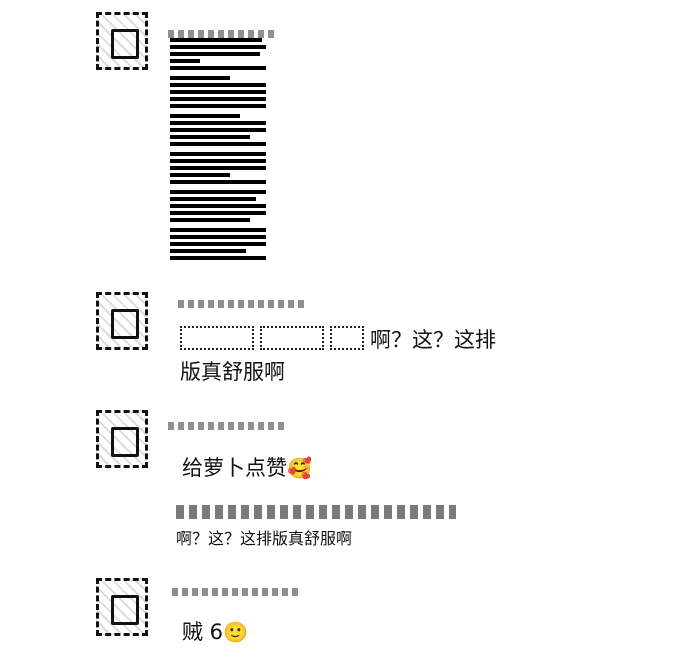 The width and height of the screenshot is (688, 661). Describe the element at coordinates (235, 632) in the screenshot. I see `emoji-icon: 🙂` at that location.